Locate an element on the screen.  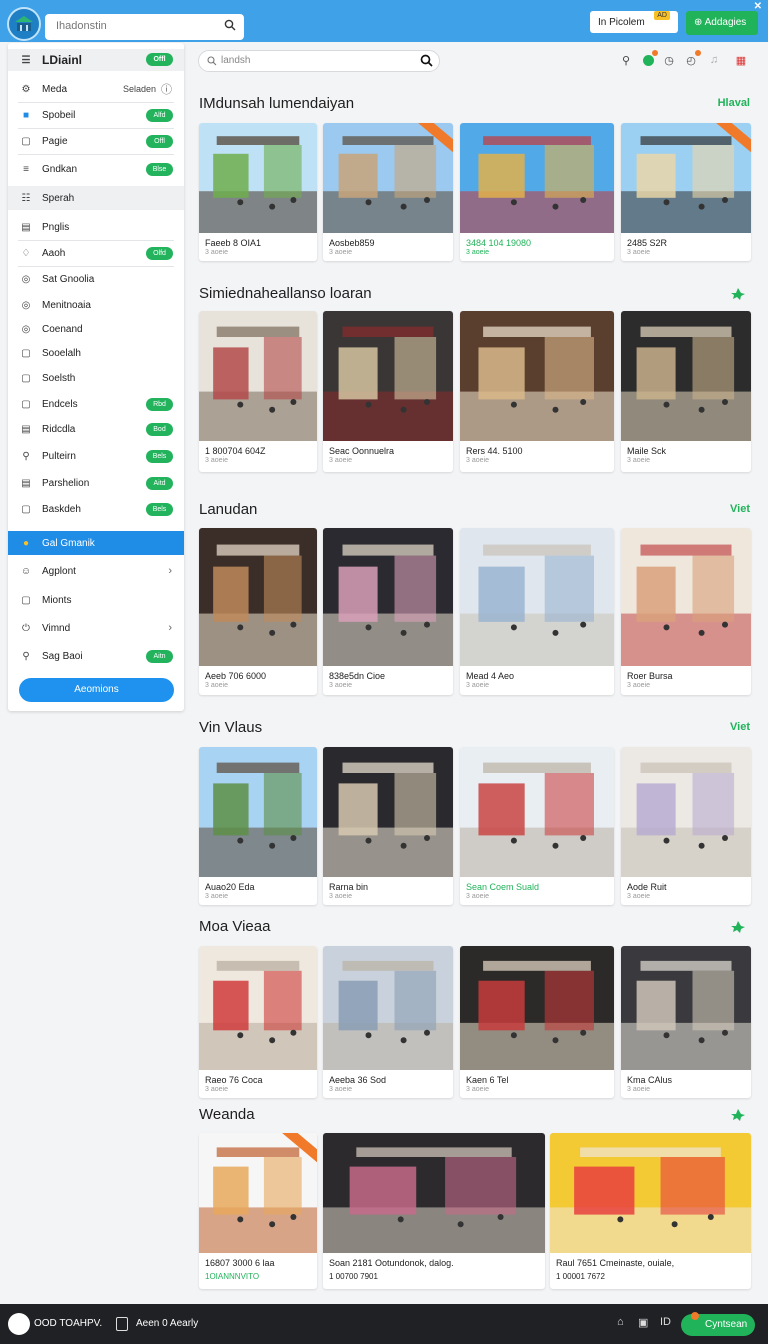
sidebar-item: ☷ Sperah is located at coordinates (96, 198).